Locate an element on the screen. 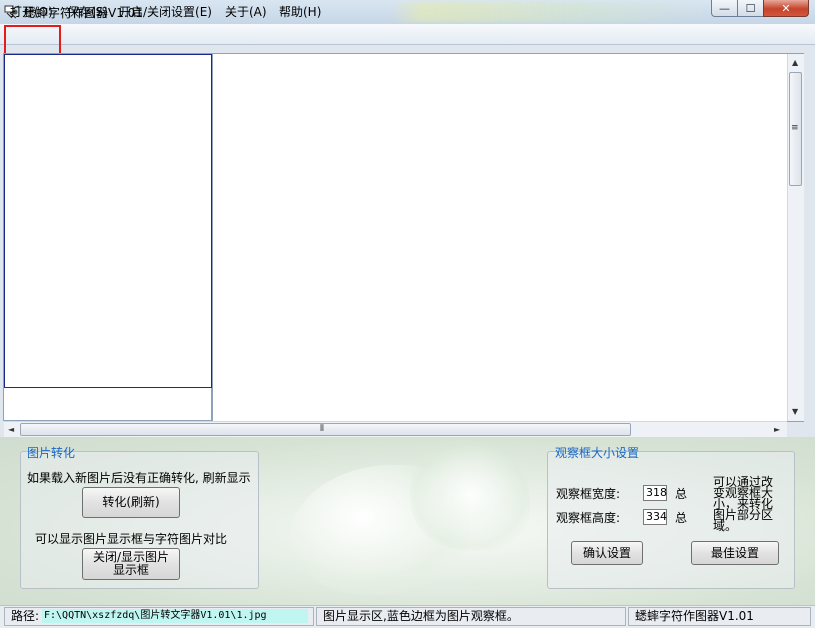 The height and width of the screenshot is (628, 815). viewport-note: 可以通过改变观察框大小，来转化图片部分区域。 is located at coordinates (743, 504).